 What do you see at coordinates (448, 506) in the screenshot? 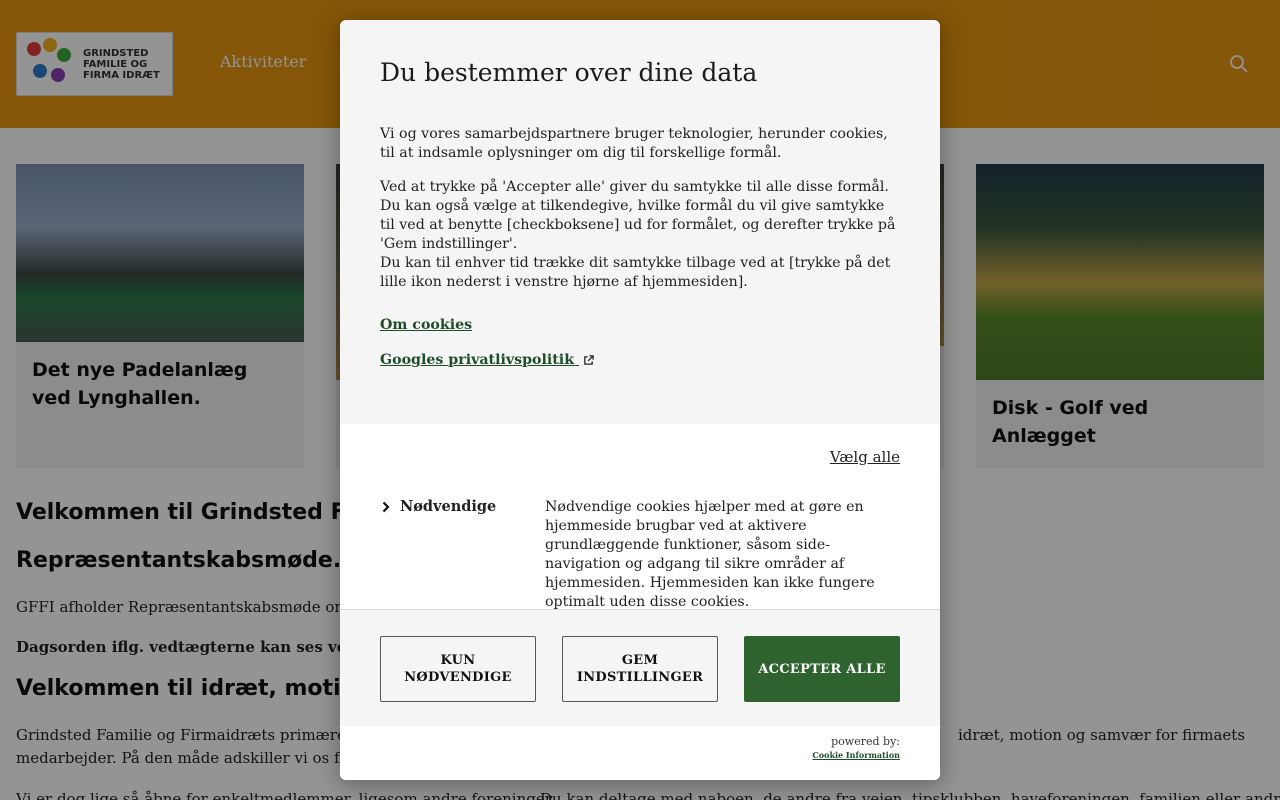
I see `category-label: Nødvendige` at bounding box center [448, 506].